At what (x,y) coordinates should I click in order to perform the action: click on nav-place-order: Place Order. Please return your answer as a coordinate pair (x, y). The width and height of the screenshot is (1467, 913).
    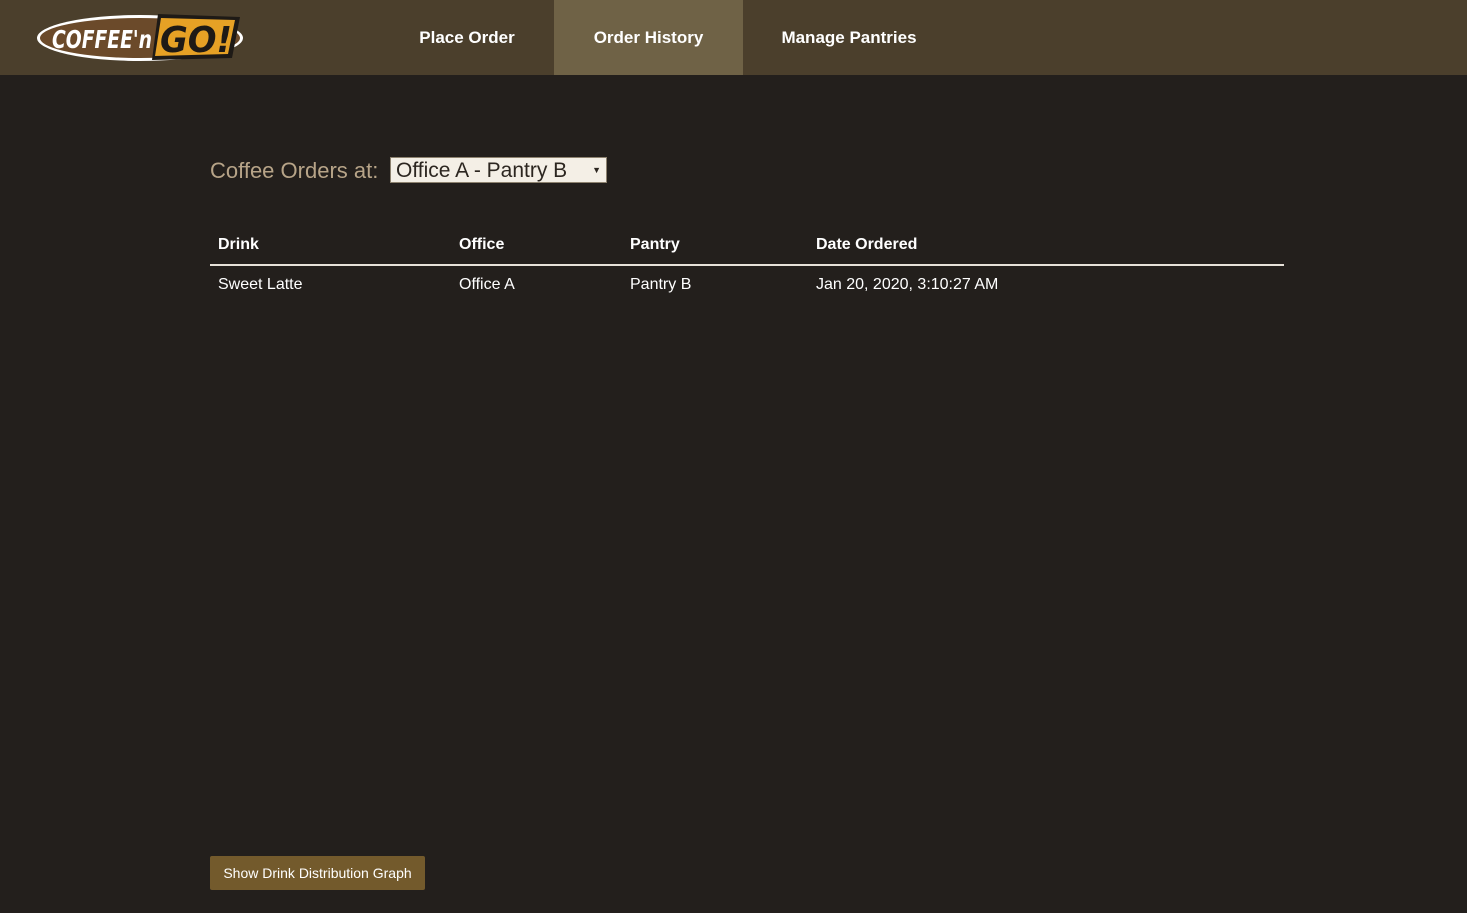
    Looking at the image, I should click on (467, 37).